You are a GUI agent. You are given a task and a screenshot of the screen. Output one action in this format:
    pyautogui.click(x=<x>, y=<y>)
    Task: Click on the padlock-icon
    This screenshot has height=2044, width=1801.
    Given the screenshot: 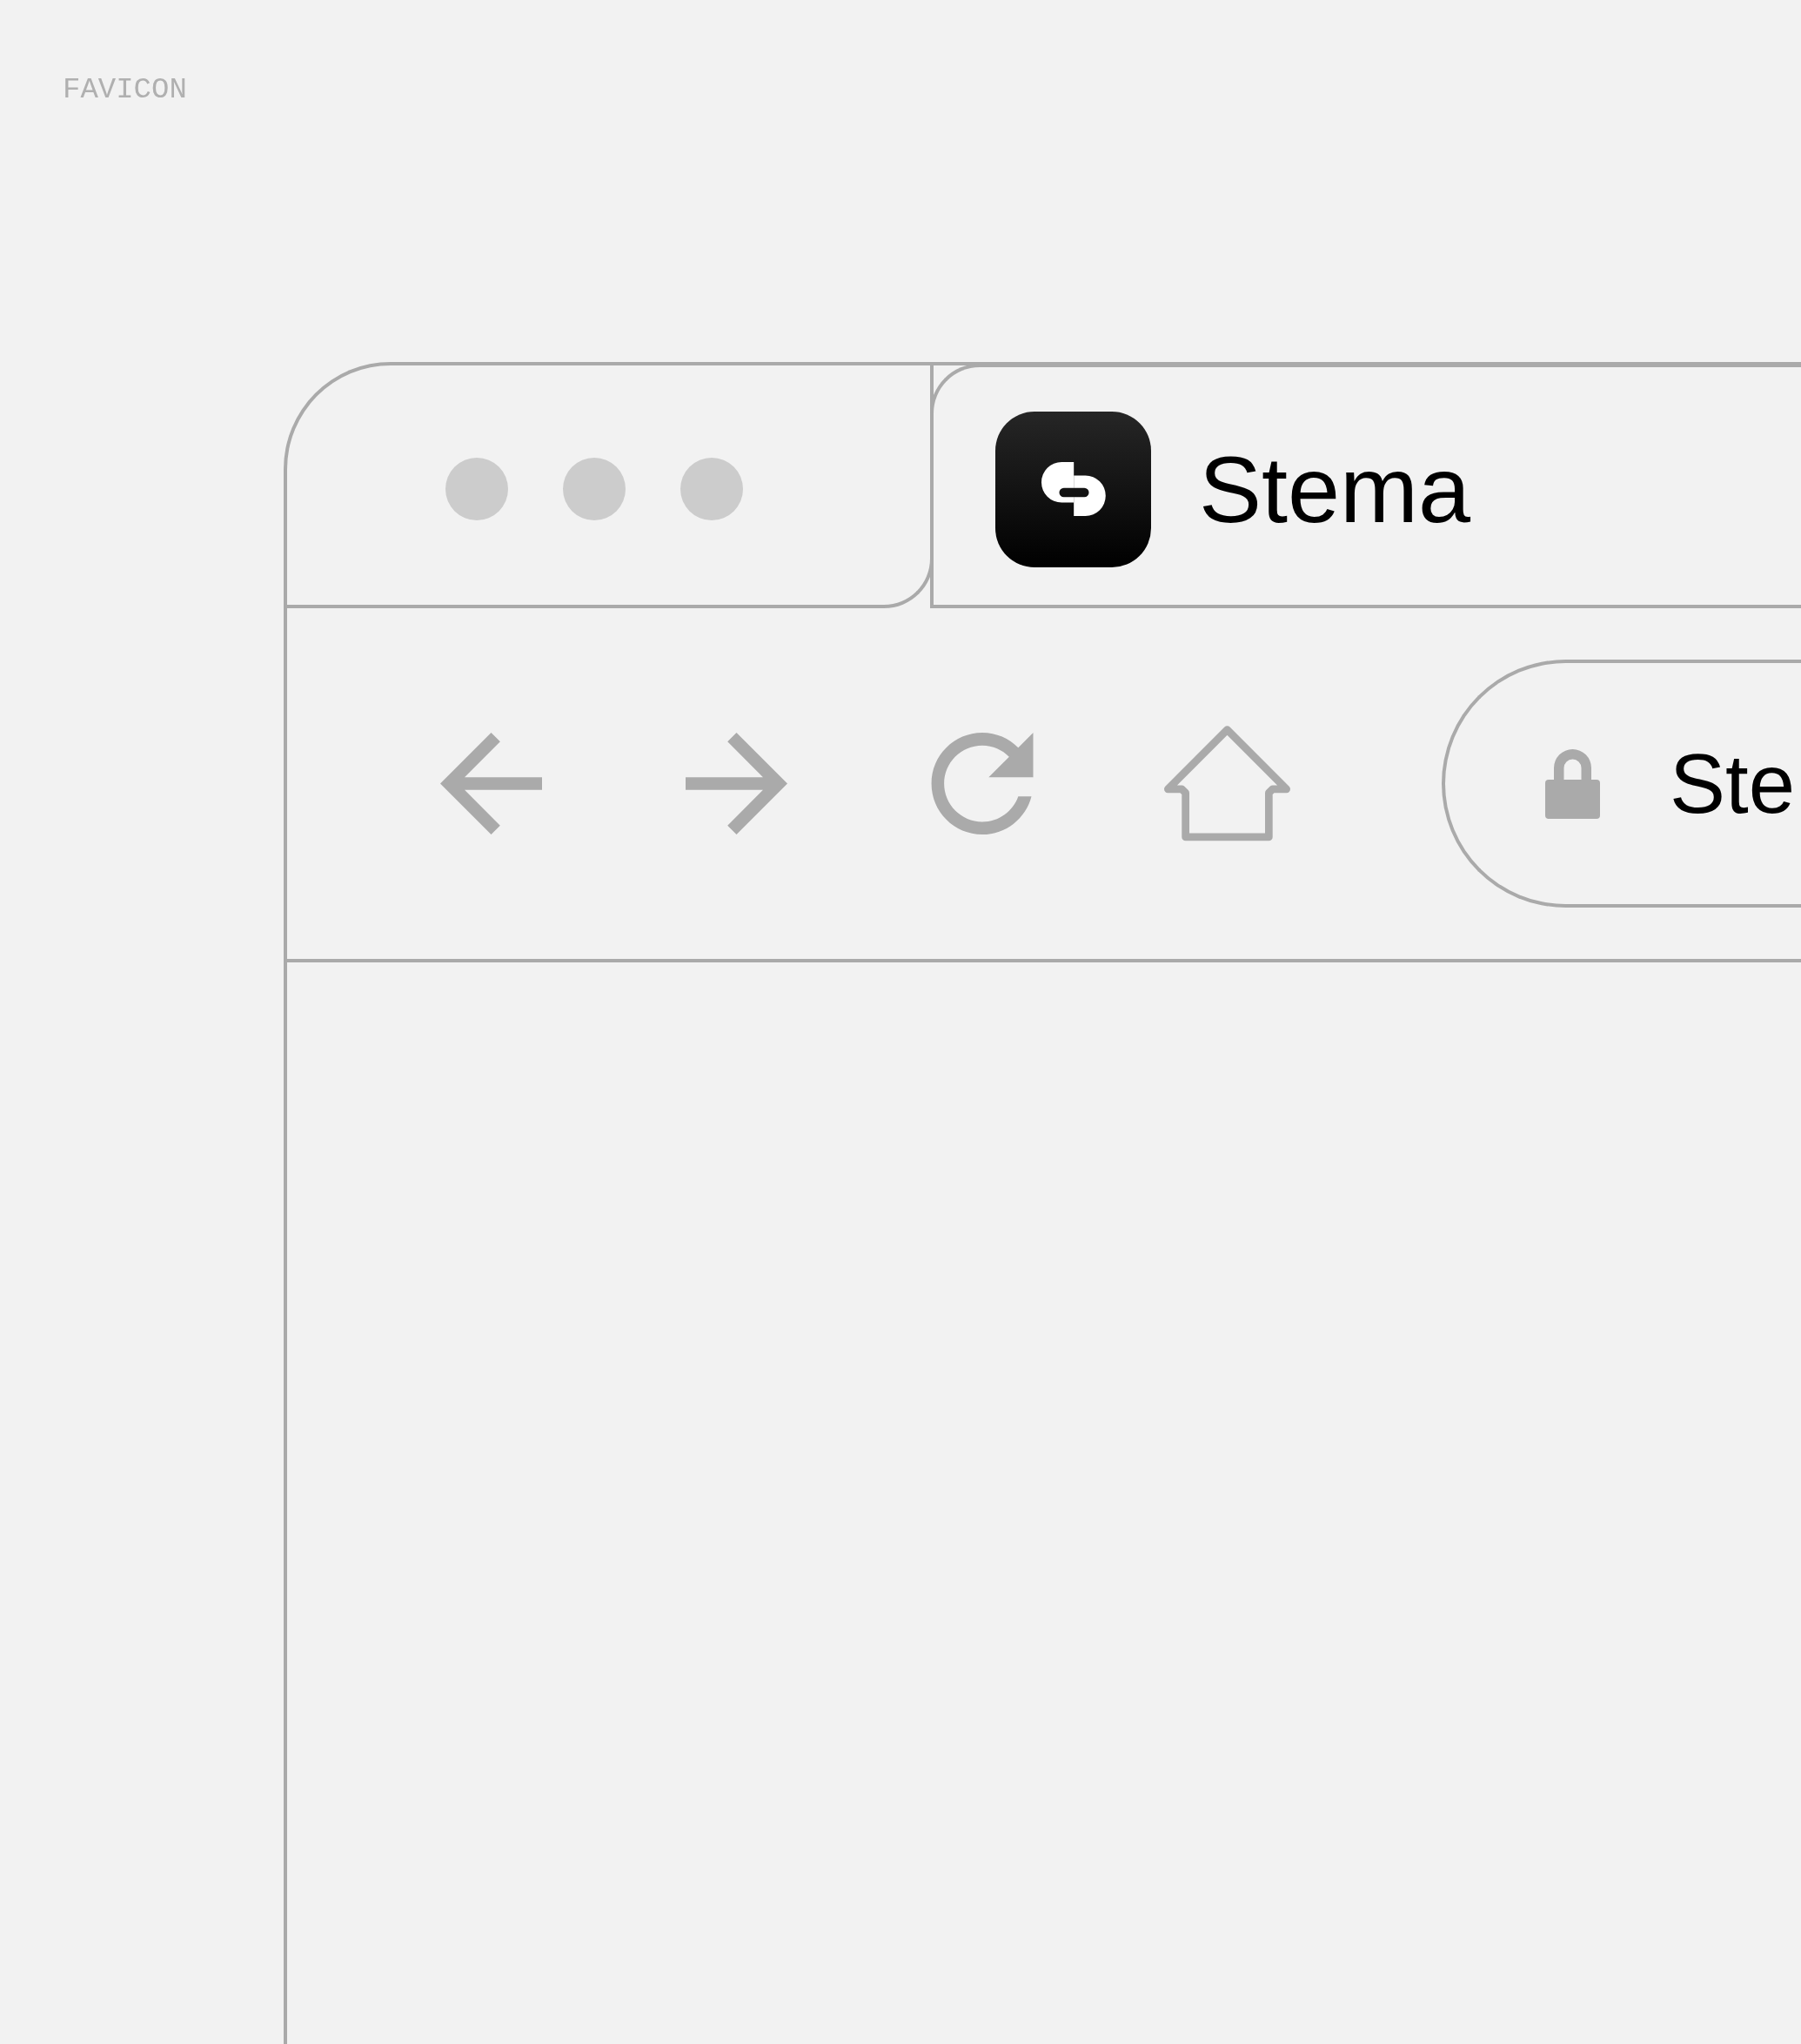 What is the action you would take?
    pyautogui.click(x=1573, y=783)
    